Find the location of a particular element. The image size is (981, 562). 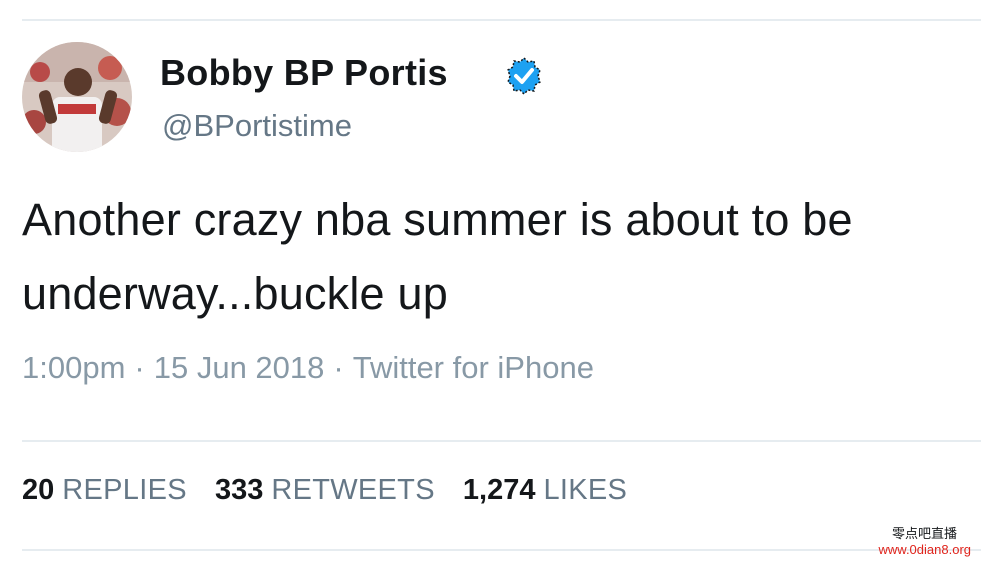

author-name: Bobby BP Portis is located at coordinates (304, 73).